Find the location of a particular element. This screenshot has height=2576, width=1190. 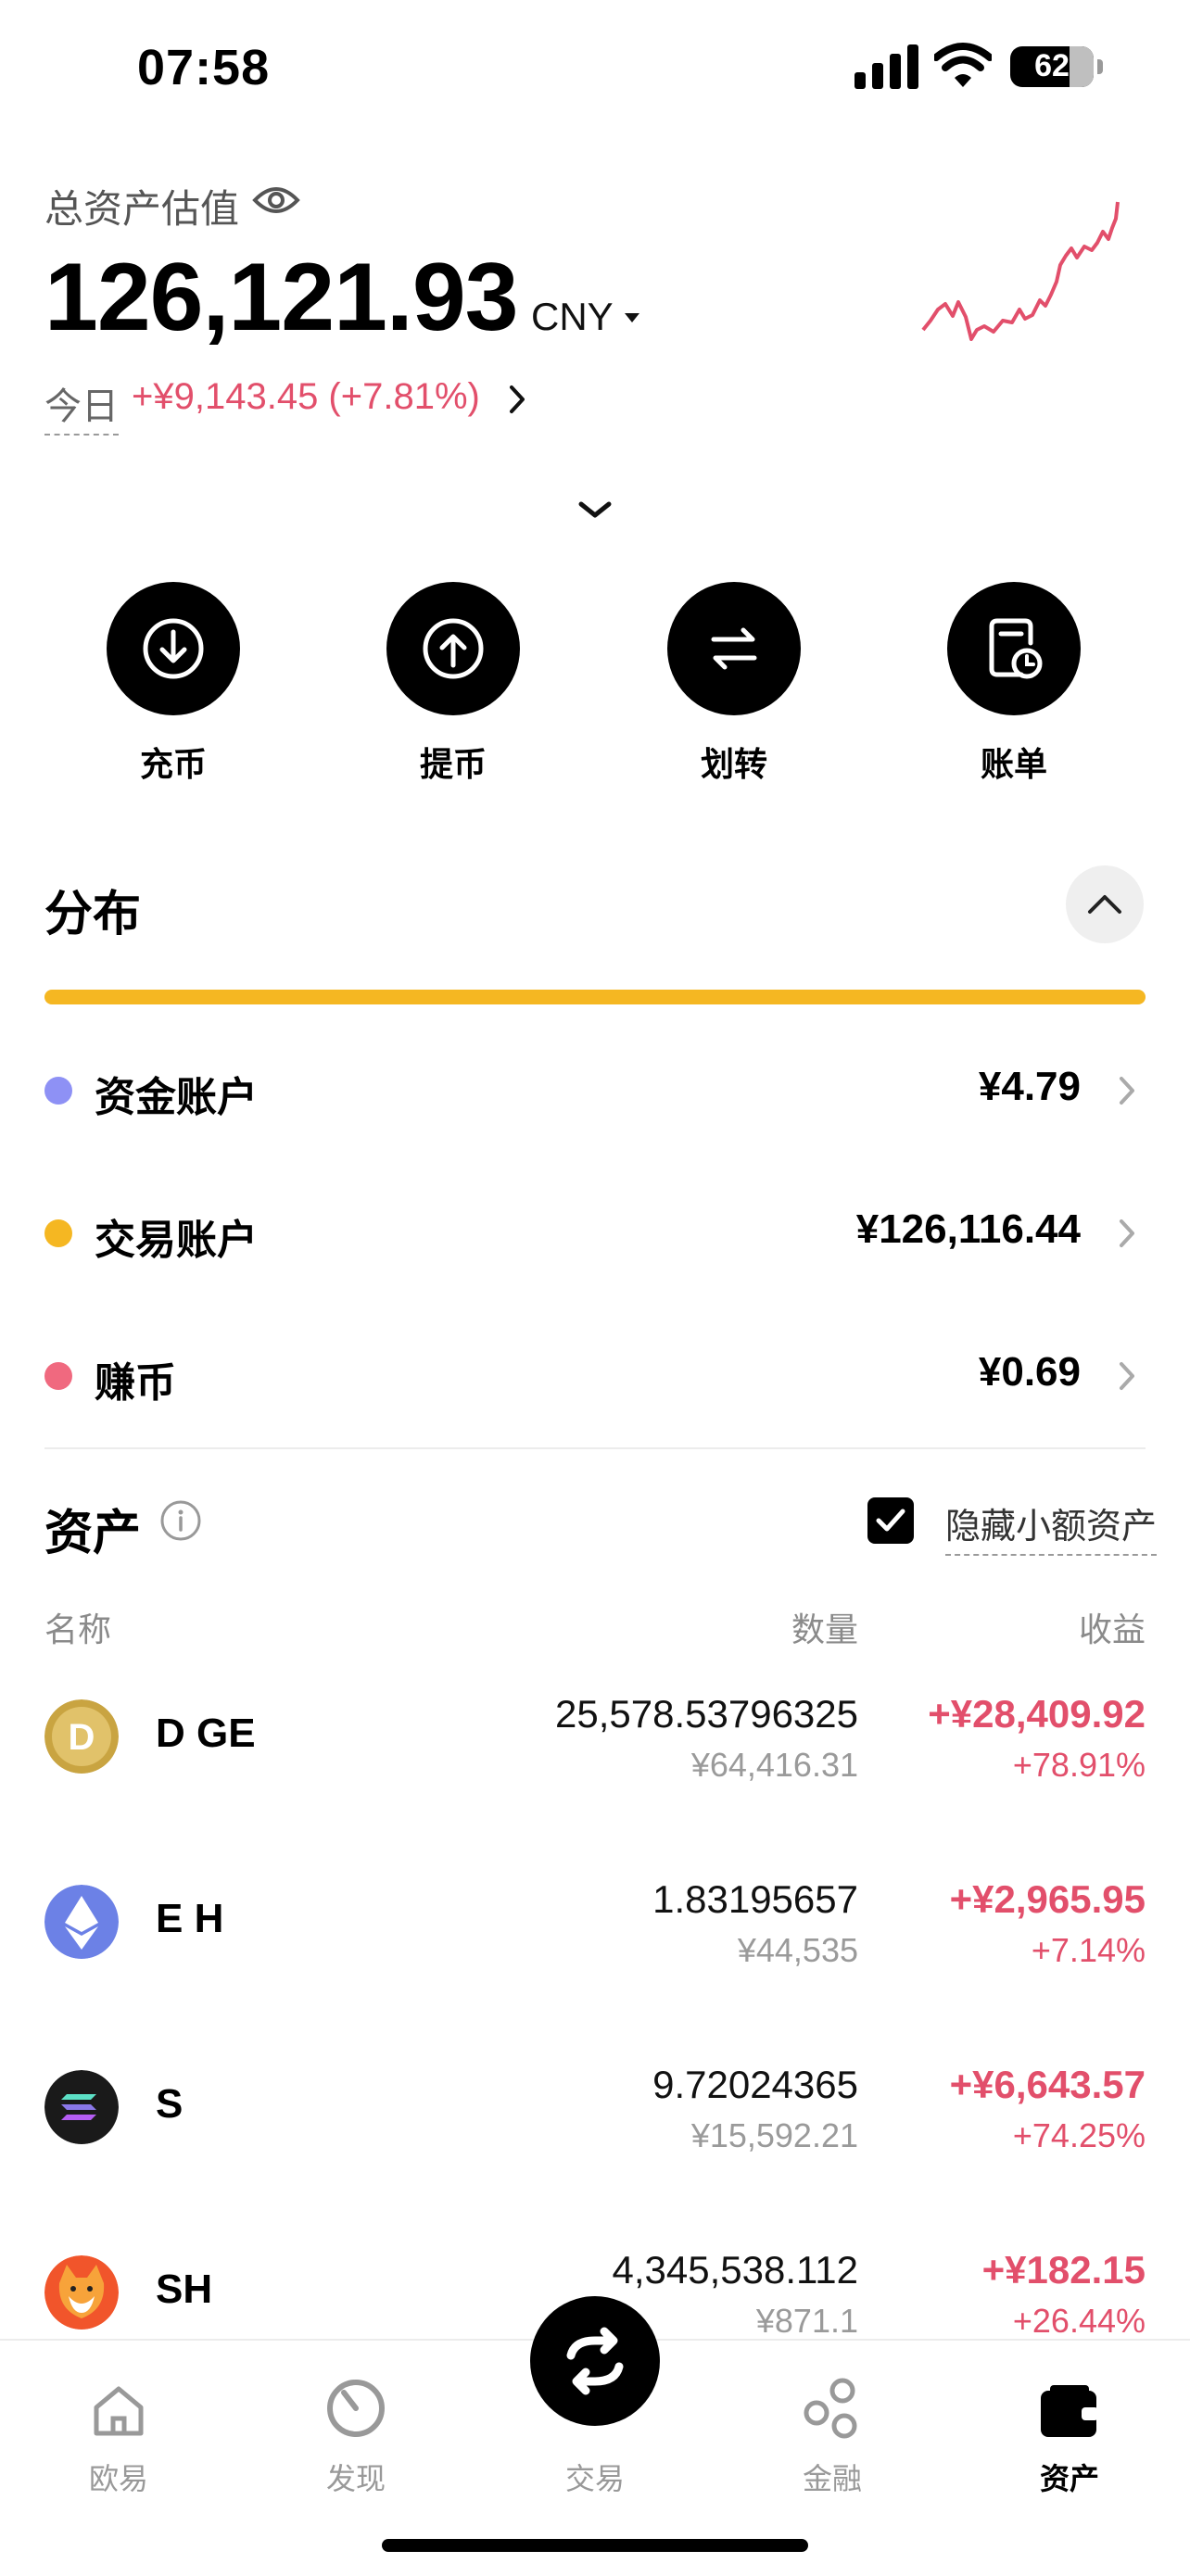

coin-name: SH is located at coordinates (184, 2289).